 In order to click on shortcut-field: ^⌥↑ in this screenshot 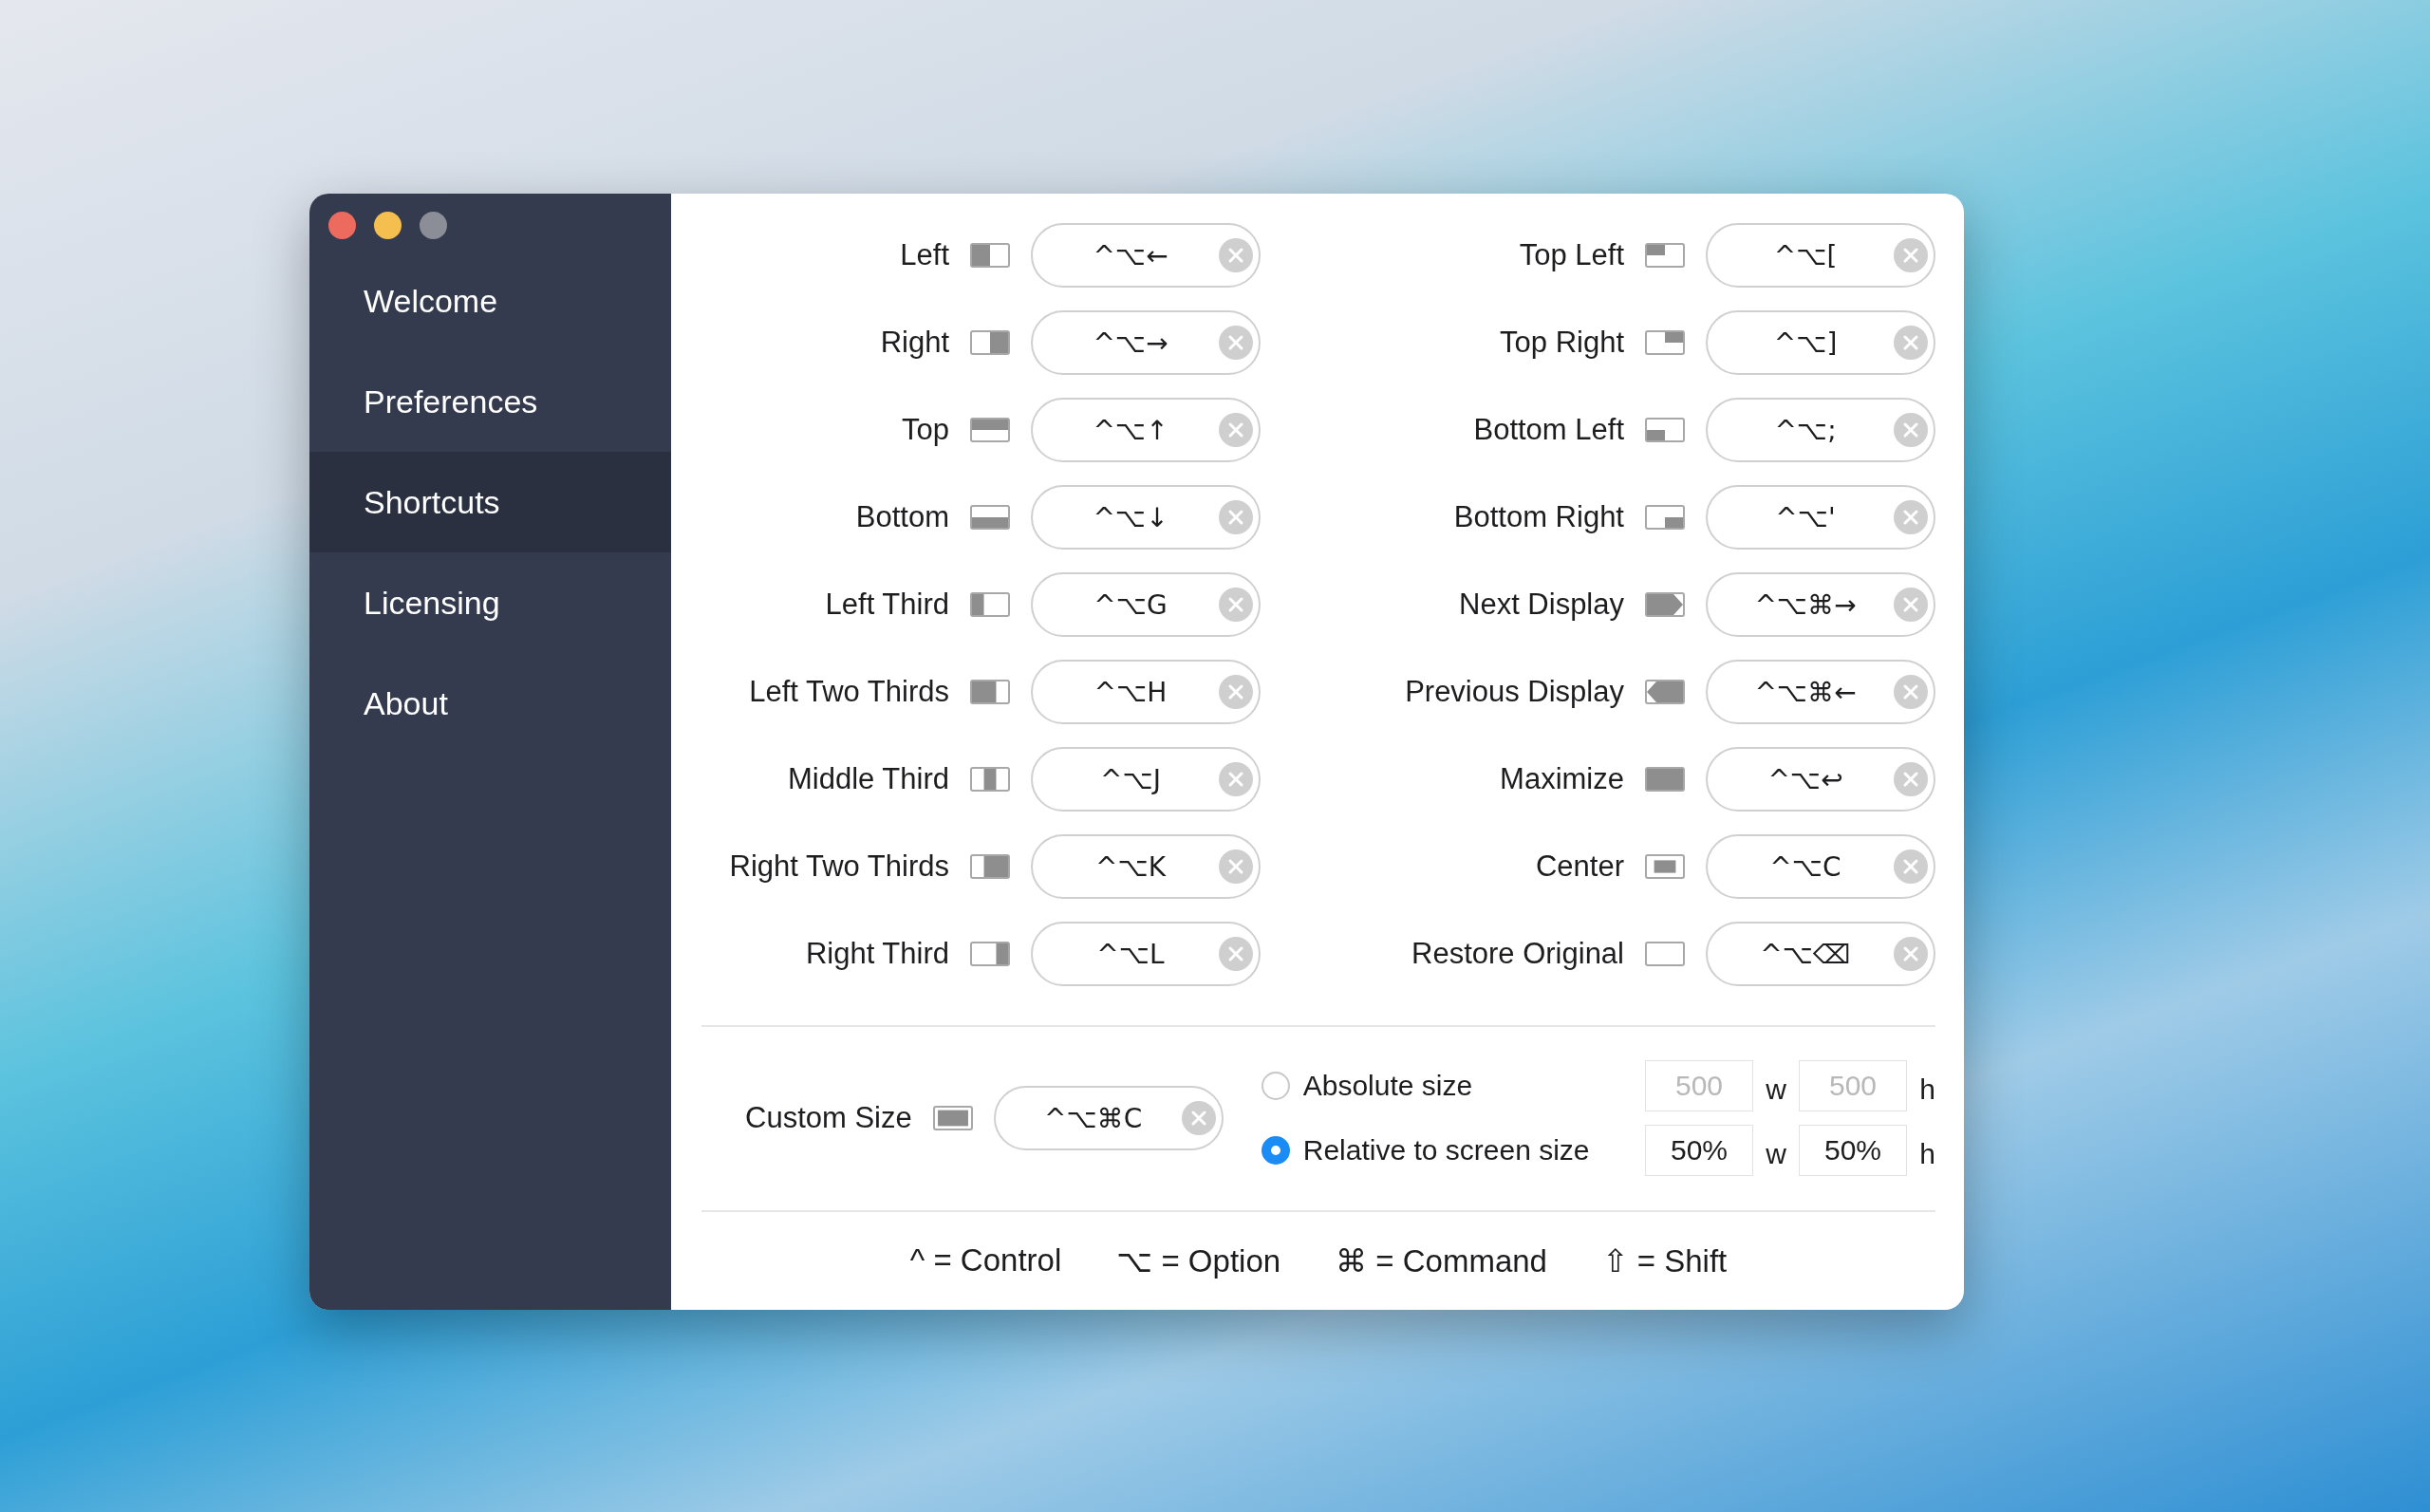, I will do `click(1146, 430)`.